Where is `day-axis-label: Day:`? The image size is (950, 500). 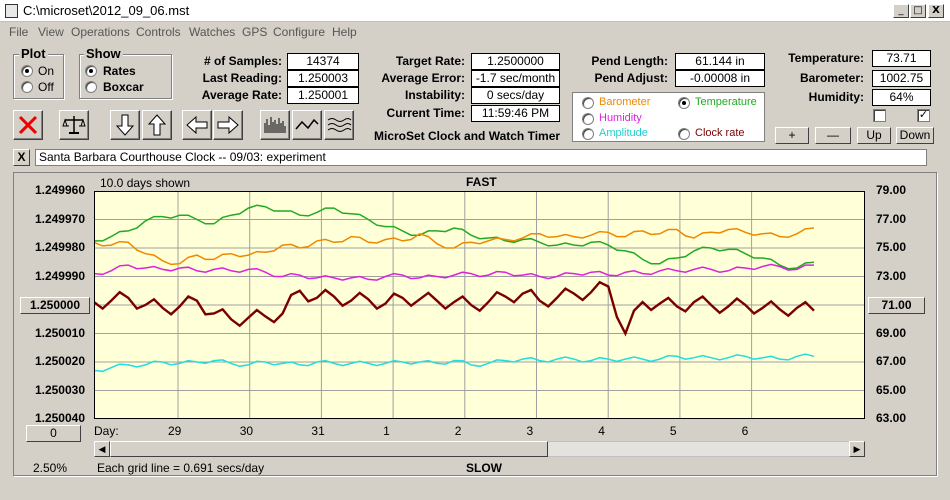
day-axis-label: Day: is located at coordinates (106, 431).